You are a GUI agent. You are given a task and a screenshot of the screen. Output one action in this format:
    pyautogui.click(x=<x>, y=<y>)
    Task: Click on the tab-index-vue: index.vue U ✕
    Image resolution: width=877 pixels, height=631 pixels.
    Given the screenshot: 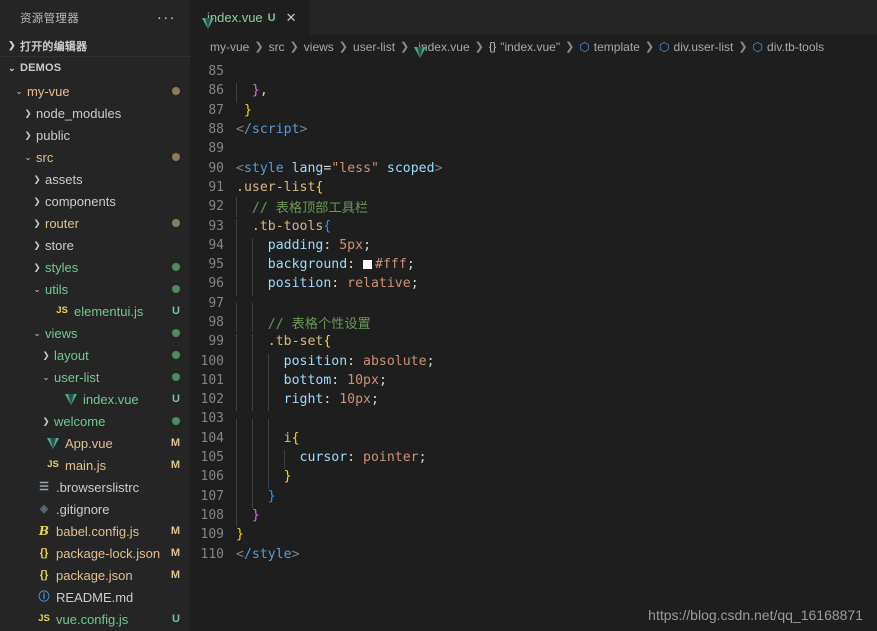 What is the action you would take?
    pyautogui.click(x=250, y=17)
    